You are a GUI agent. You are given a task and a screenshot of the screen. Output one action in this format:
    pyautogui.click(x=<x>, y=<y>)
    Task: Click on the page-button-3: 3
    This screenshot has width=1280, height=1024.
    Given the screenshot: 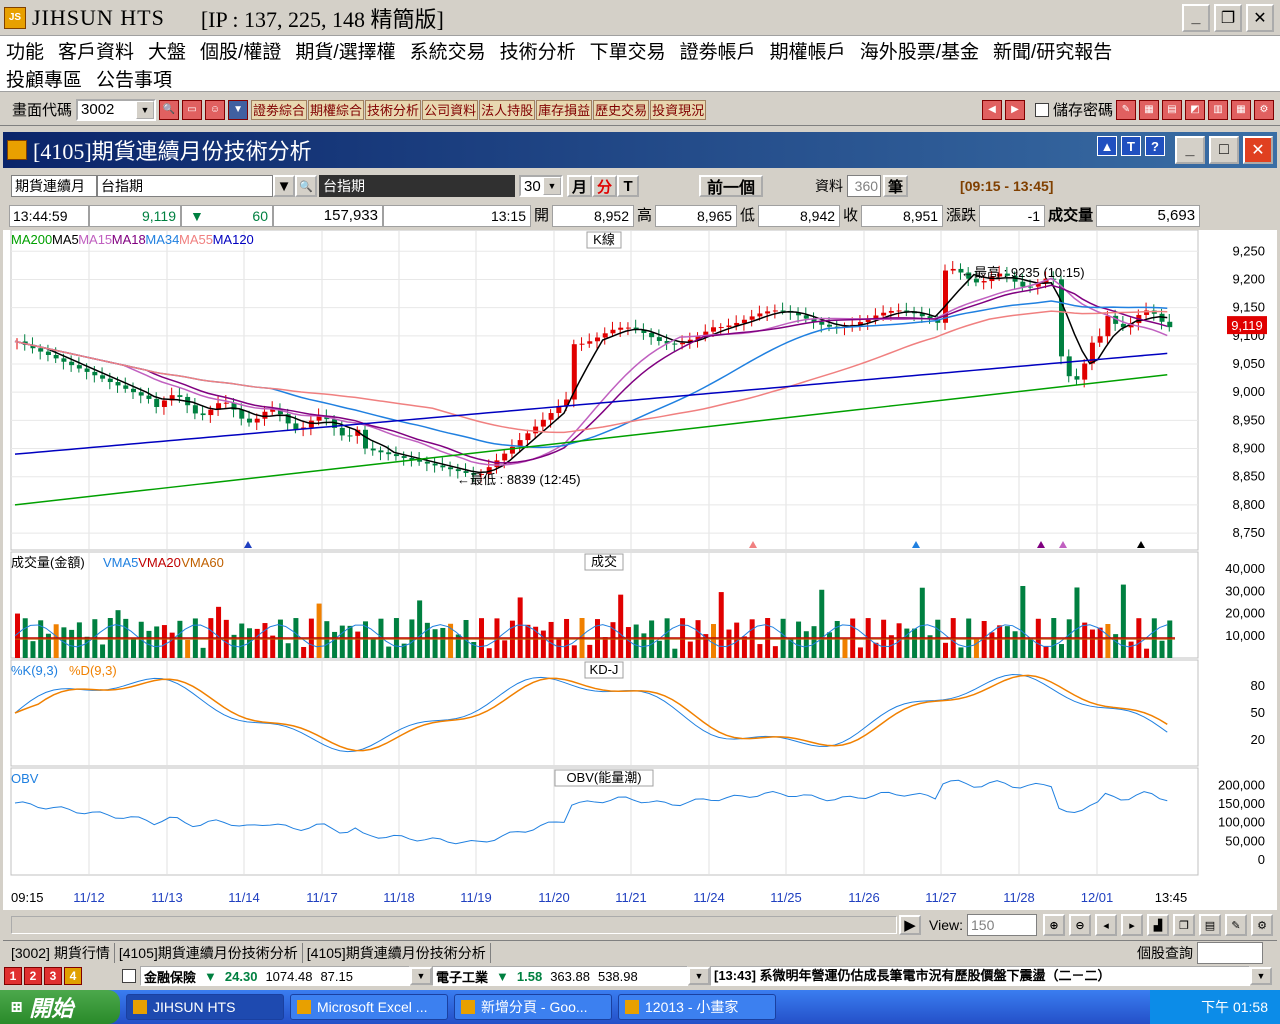 What is the action you would take?
    pyautogui.click(x=53, y=976)
    